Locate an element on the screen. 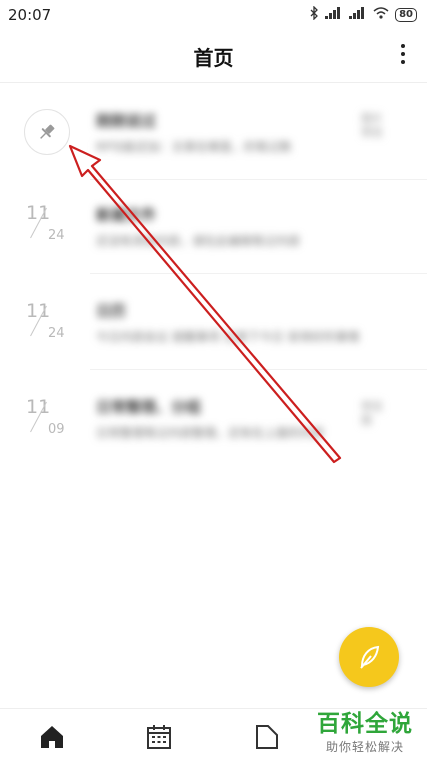  page-title: 首页 is located at coordinates (213, 58).